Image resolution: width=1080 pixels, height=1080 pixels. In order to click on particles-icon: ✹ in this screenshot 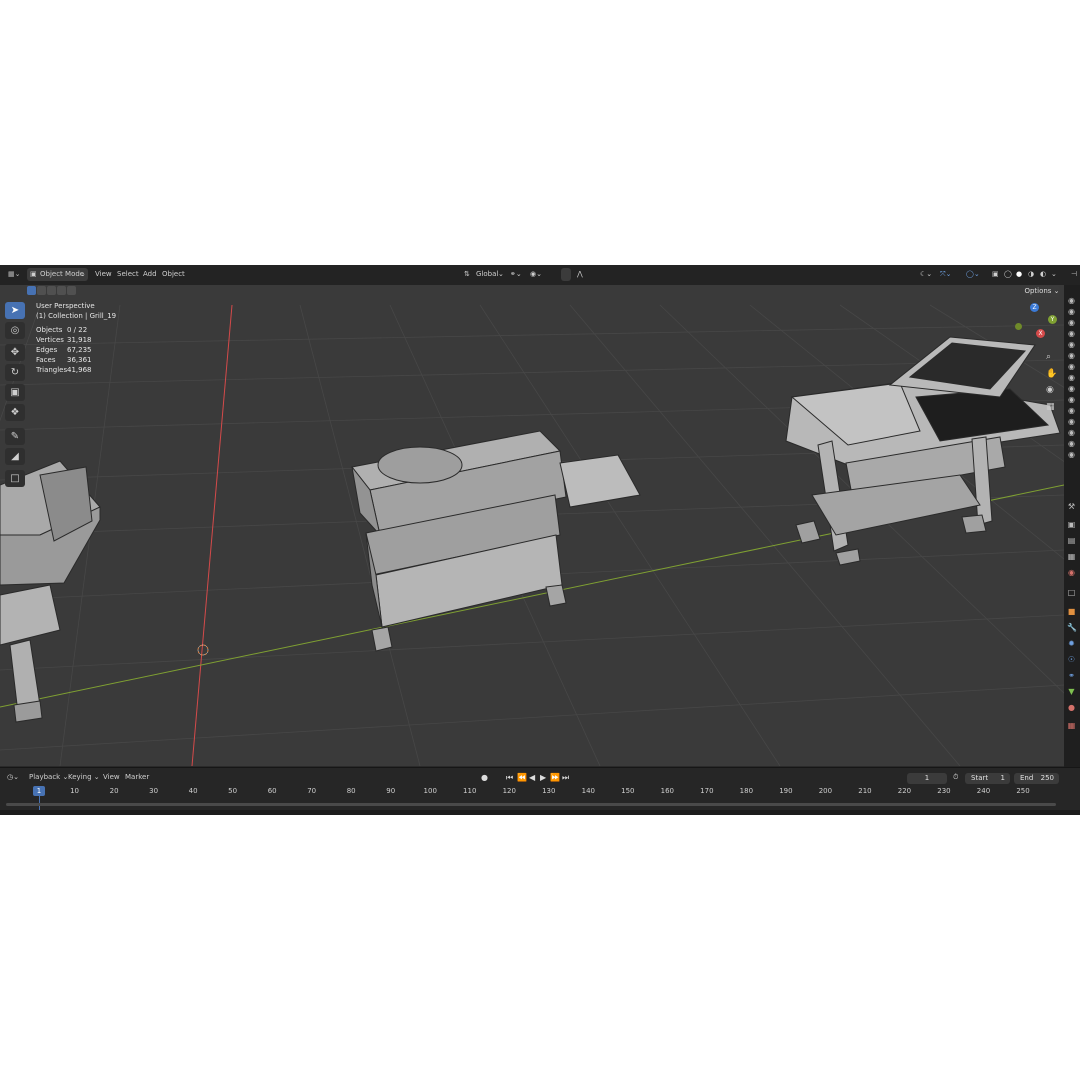, I will do `click(1071, 644)`.